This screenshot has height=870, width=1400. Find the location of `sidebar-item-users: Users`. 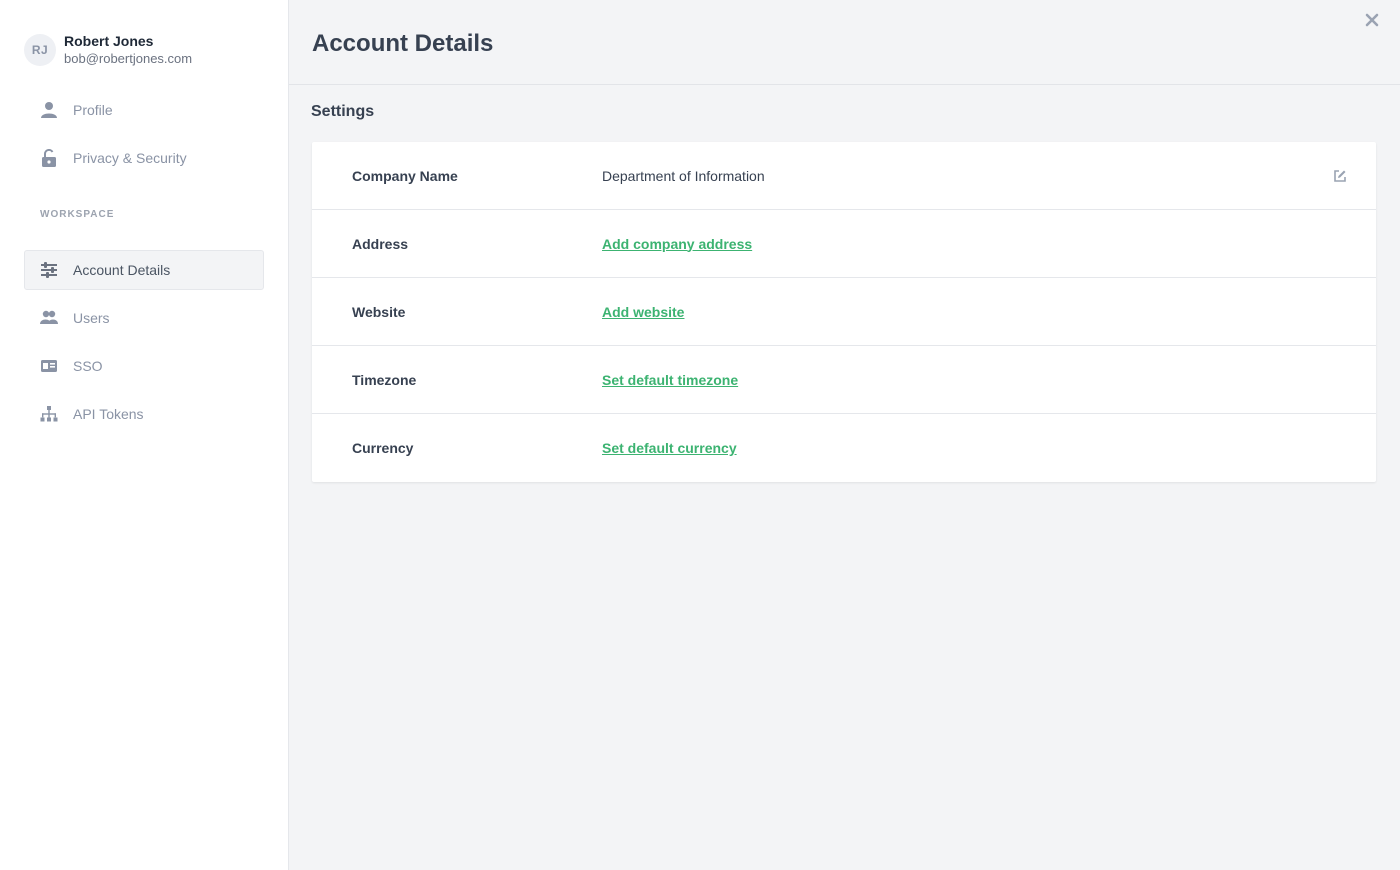

sidebar-item-users: Users is located at coordinates (144, 318).